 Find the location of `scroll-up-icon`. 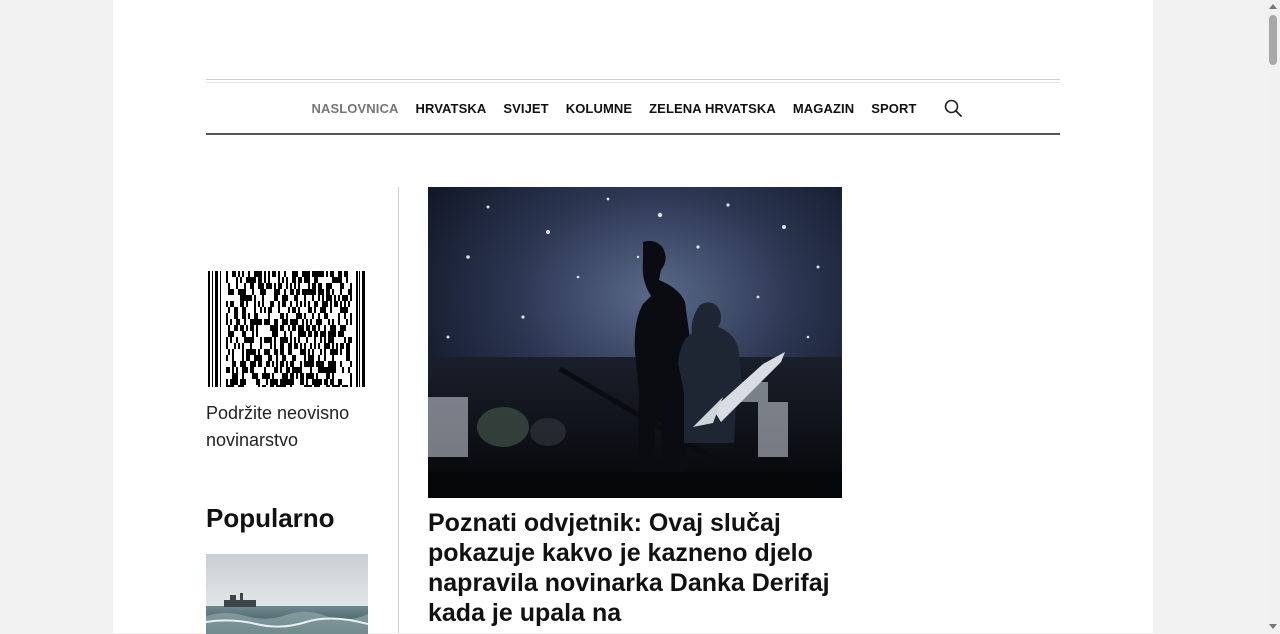

scroll-up-icon is located at coordinates (1273, 6).